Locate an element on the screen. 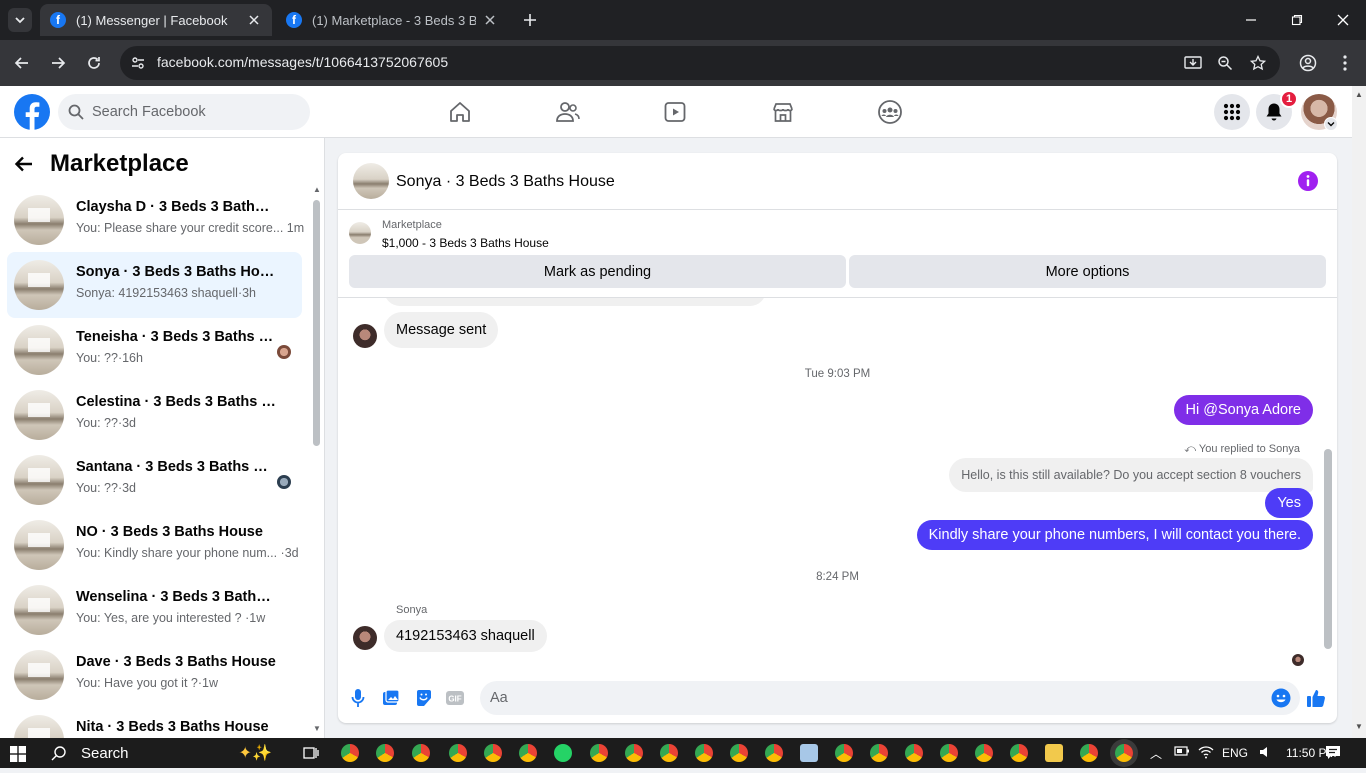  close-window-button is located at coordinates (1343, 20).